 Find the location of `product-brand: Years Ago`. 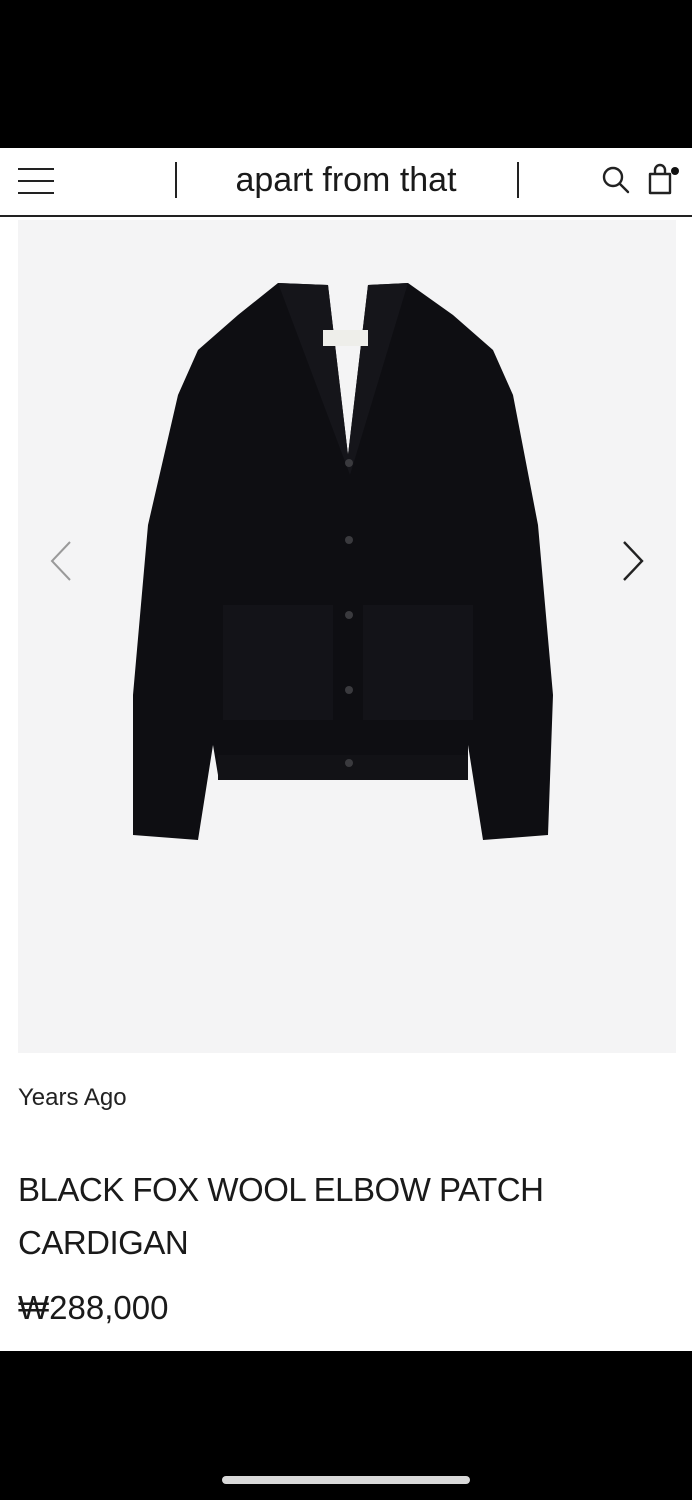

product-brand: Years Ago is located at coordinates (72, 1098).